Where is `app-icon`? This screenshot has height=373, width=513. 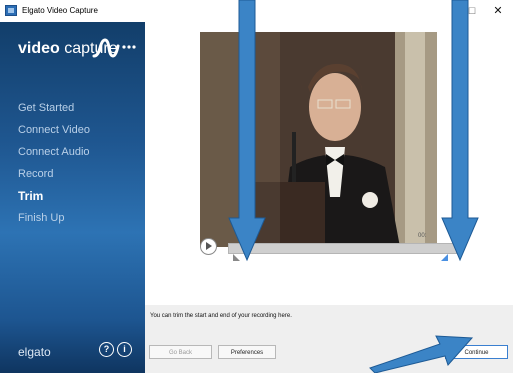 app-icon is located at coordinates (11, 10).